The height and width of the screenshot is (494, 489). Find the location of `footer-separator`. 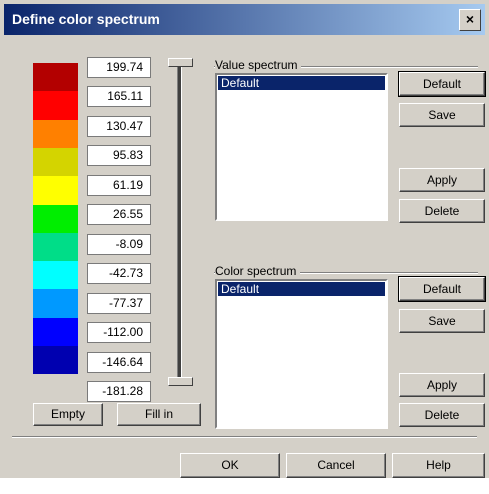

footer-separator is located at coordinates (244, 437).